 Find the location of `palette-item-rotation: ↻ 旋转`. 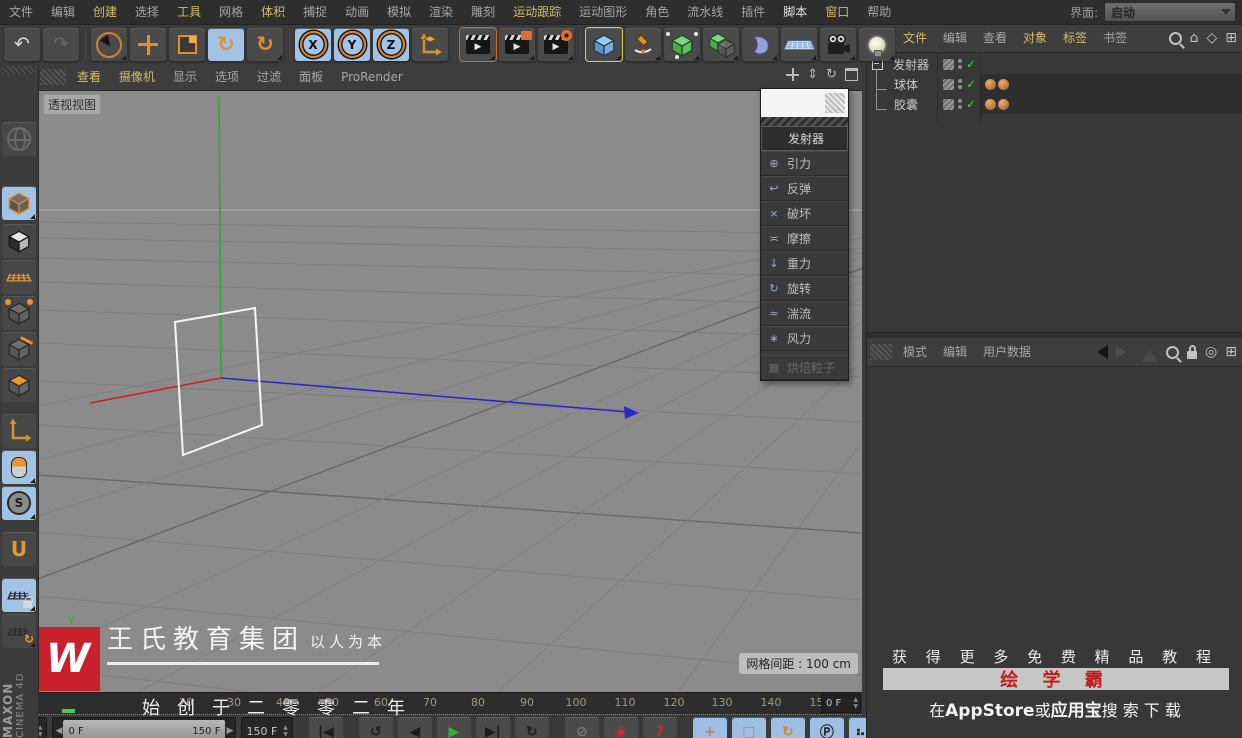

palette-item-rotation: ↻ 旋转 is located at coordinates (804, 288).